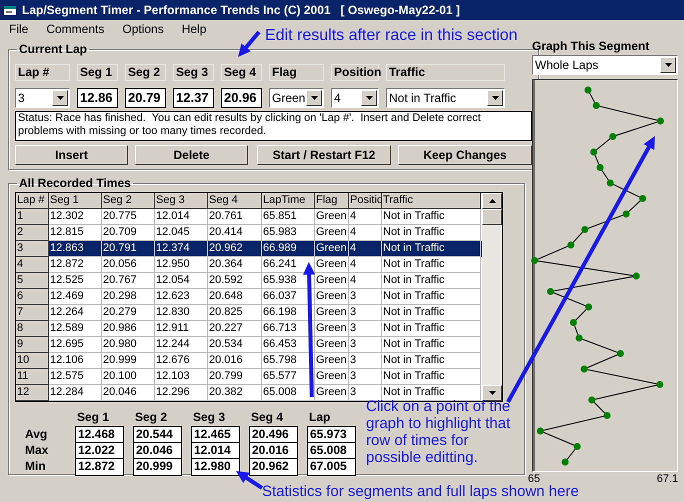 Image resolution: width=684 pixels, height=502 pixels. Describe the element at coordinates (75, 201) in the screenshot. I see `column-header: Seg 1` at that location.